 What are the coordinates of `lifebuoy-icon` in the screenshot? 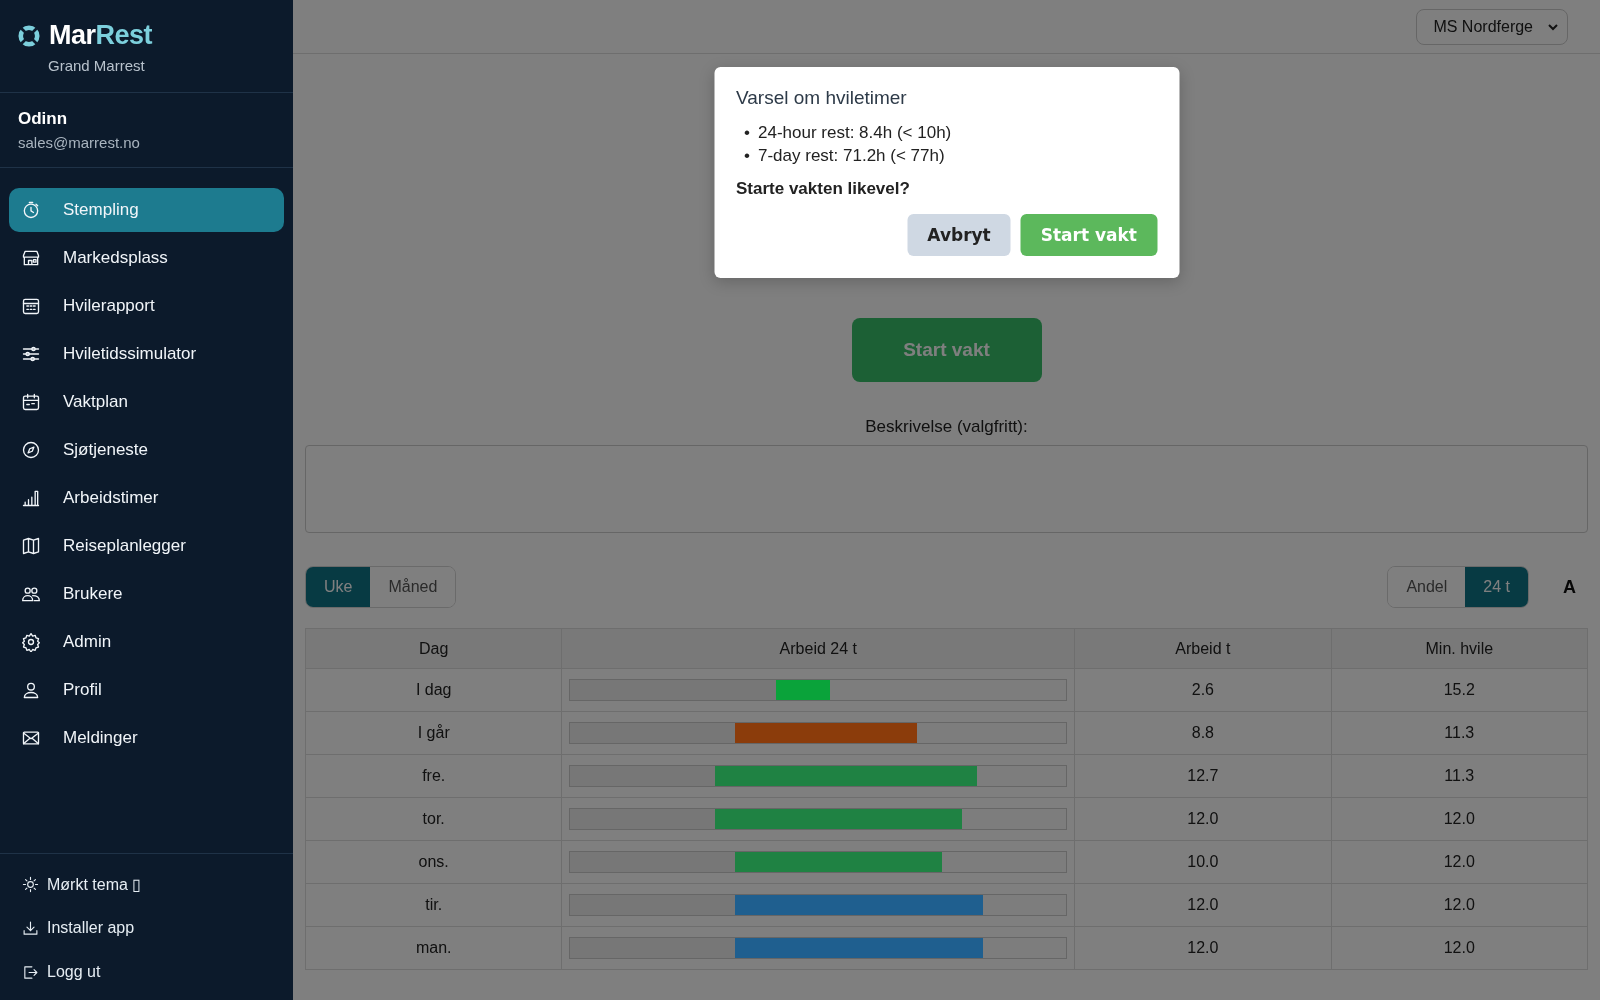 It's located at (29, 35).